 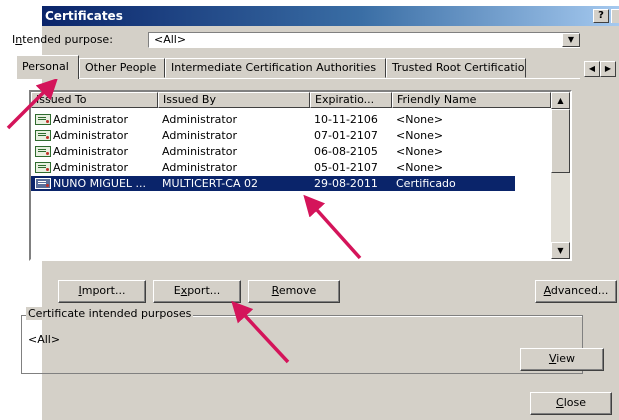 What do you see at coordinates (601, 16) in the screenshot?
I see `help-button: ?` at bounding box center [601, 16].